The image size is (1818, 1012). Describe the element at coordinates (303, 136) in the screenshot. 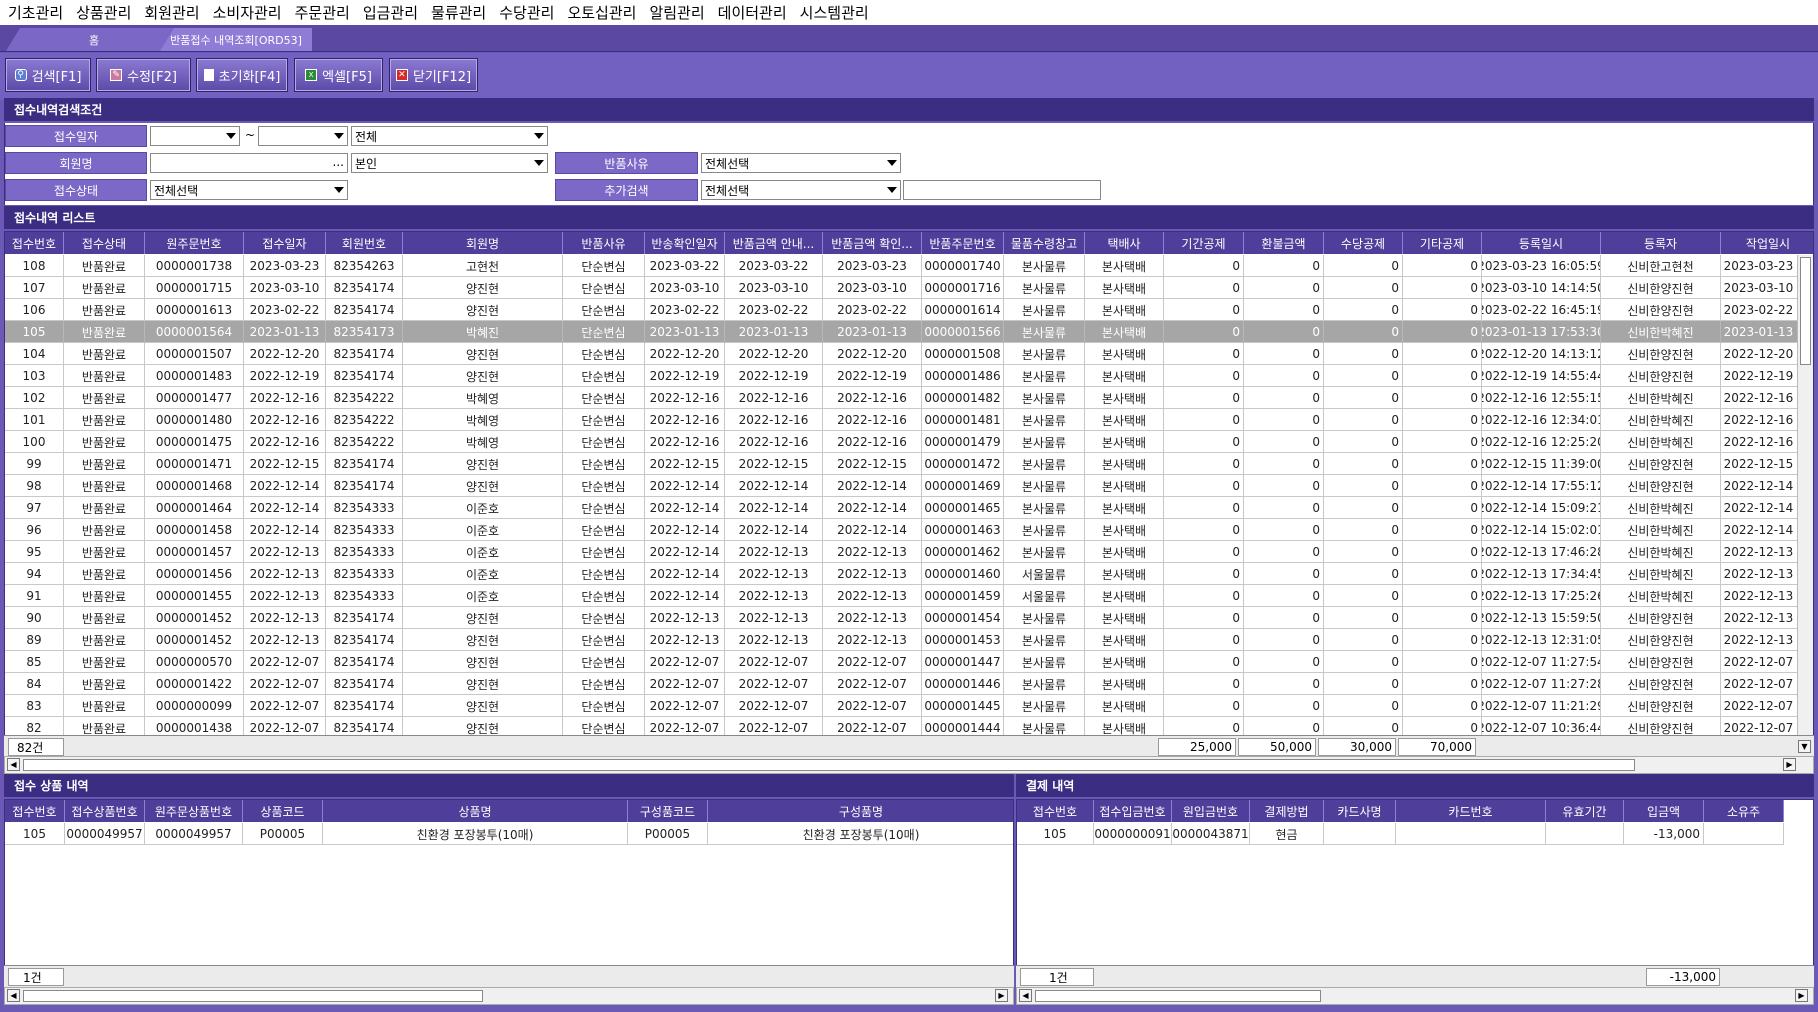

I see `date-to-select` at that location.